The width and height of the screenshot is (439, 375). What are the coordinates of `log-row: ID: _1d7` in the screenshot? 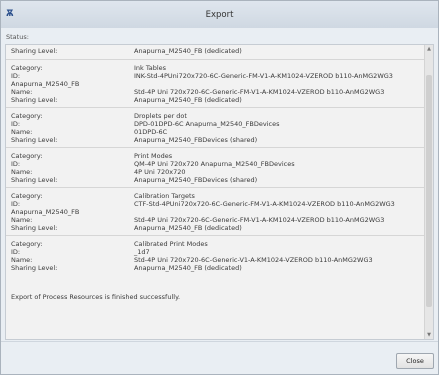 It's located at (216, 252).